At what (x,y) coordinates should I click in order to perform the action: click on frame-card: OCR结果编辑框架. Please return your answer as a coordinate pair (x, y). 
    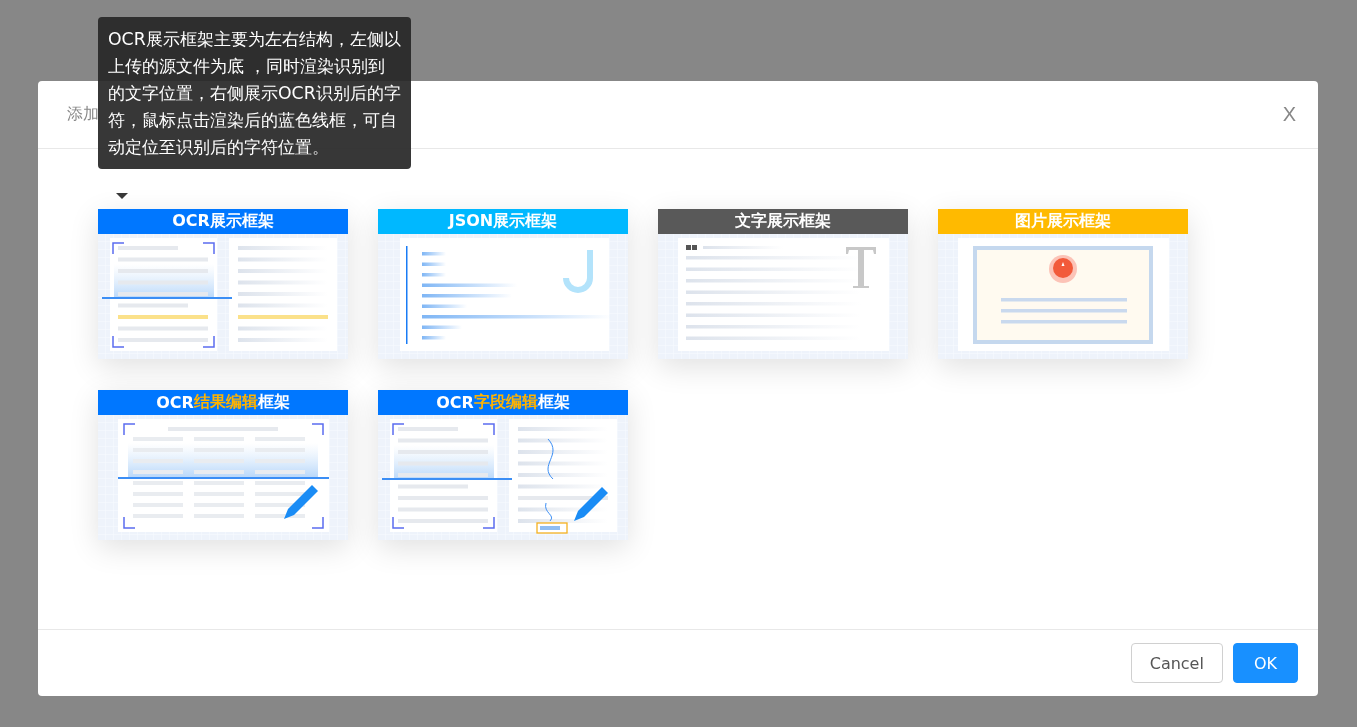
    Looking at the image, I should click on (223, 465).